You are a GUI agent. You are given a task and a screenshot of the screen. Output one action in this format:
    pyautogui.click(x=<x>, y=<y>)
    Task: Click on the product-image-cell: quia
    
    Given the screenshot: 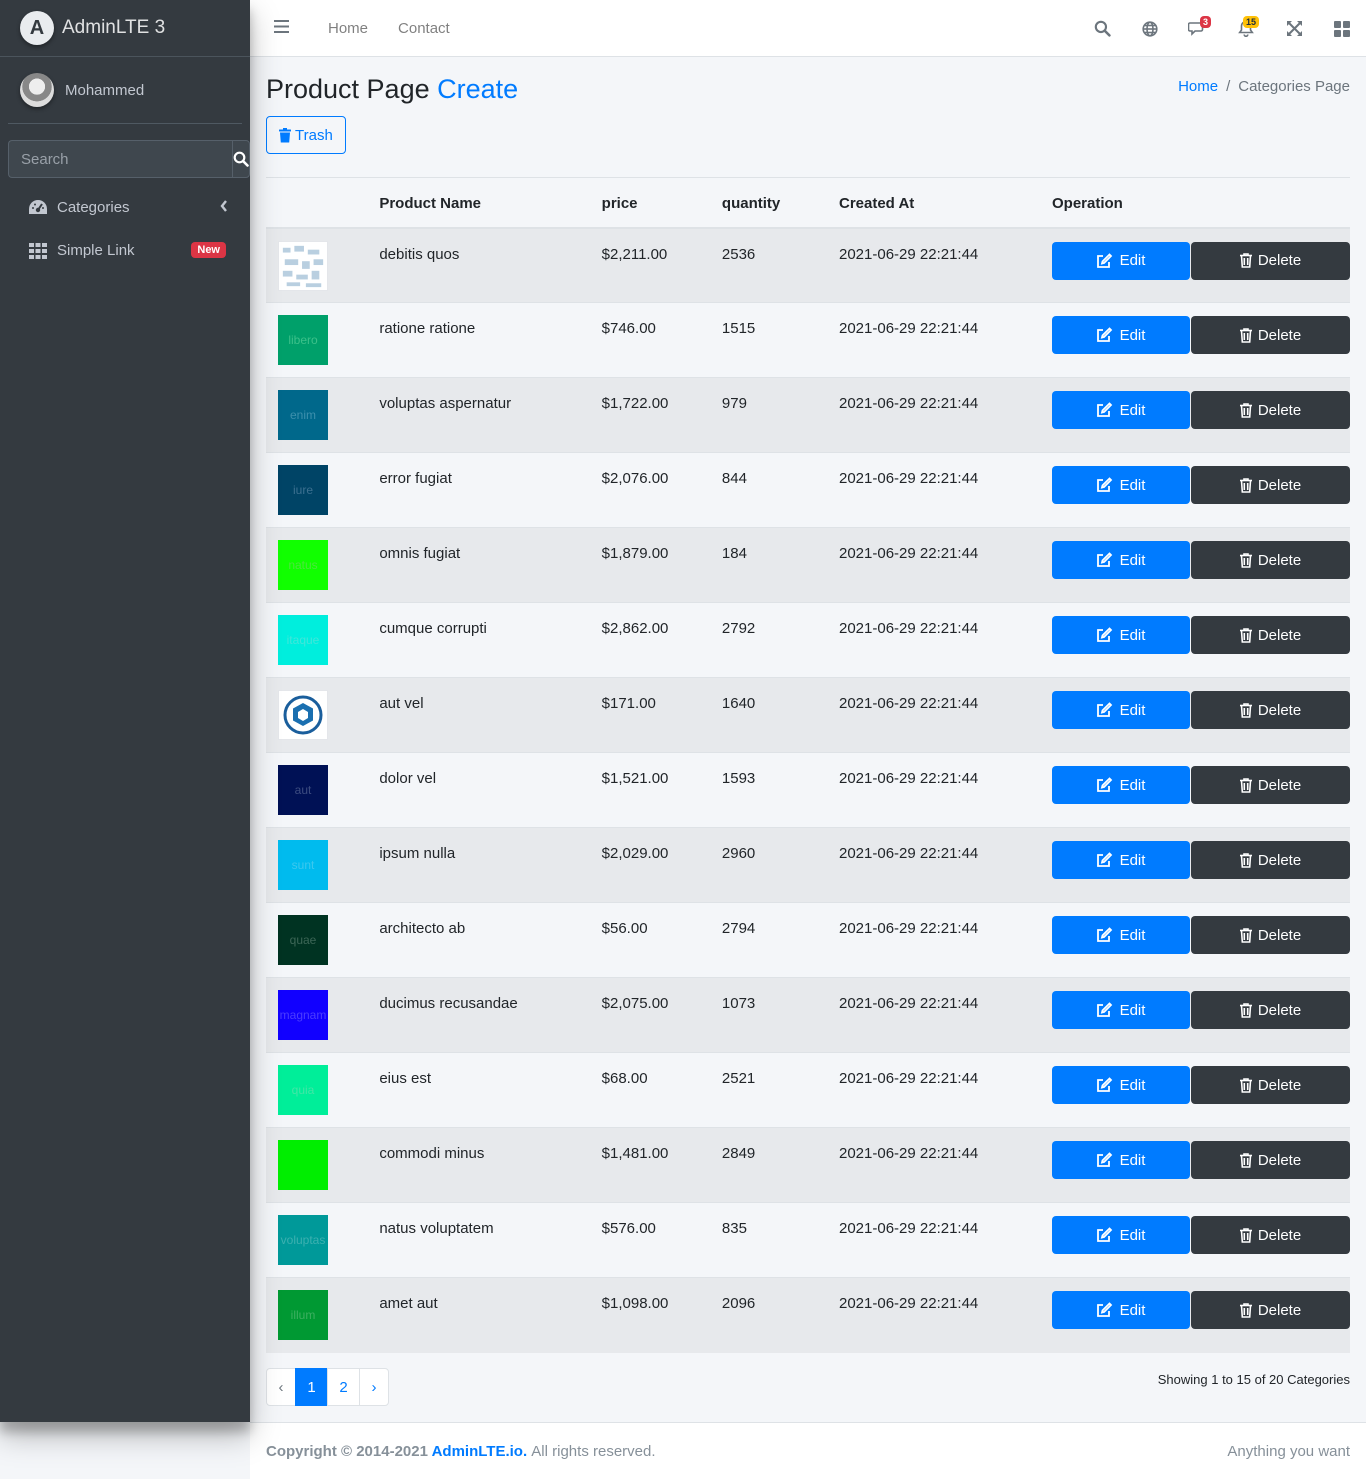 What is the action you would take?
    pyautogui.click(x=323, y=1090)
    